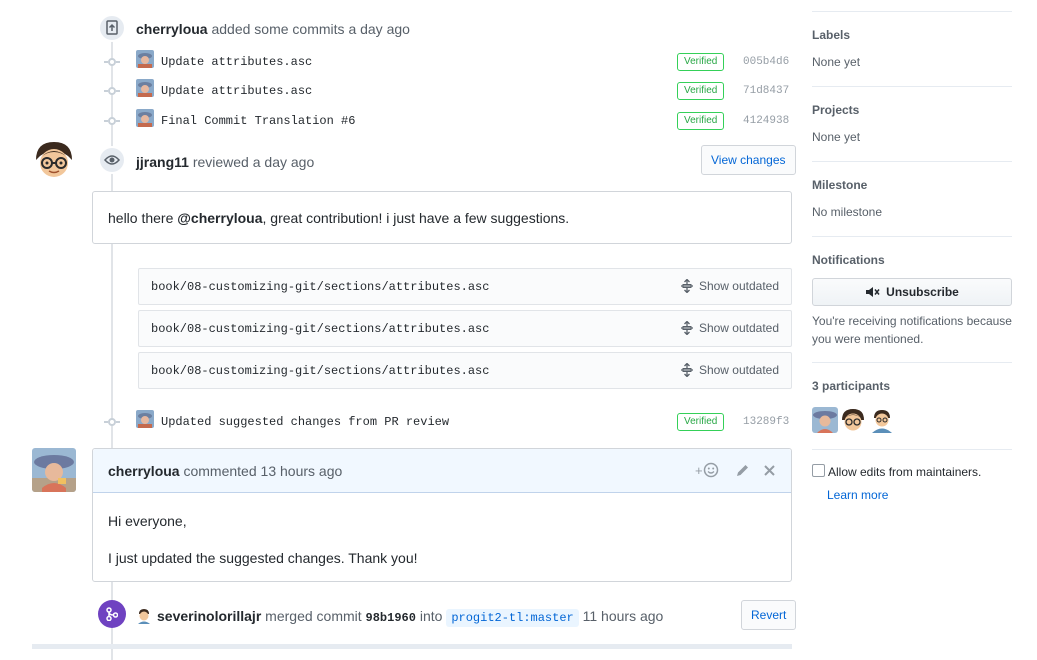 The image size is (1037, 660). I want to click on view-changes-button: View changes, so click(748, 160).